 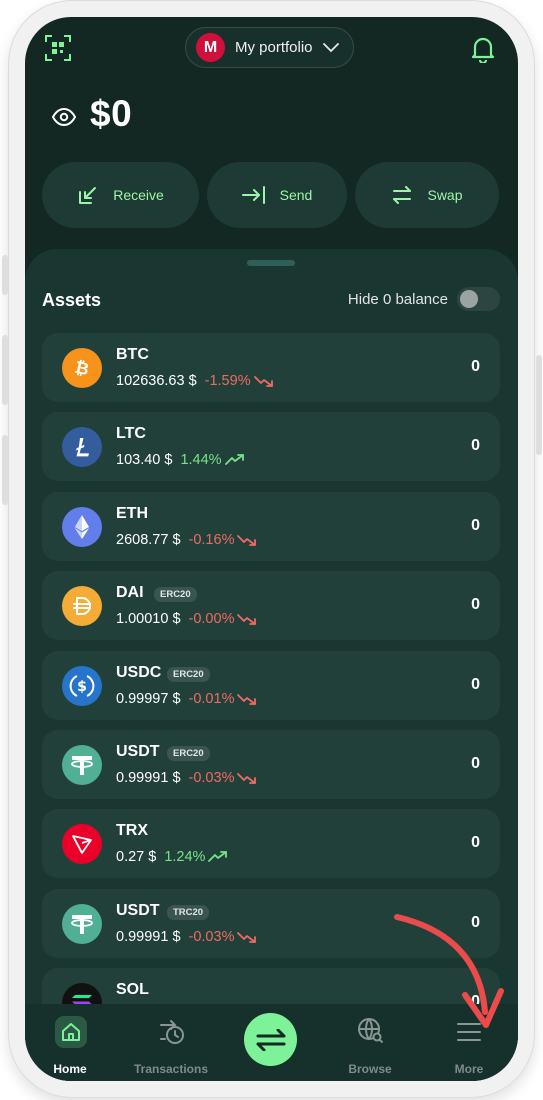 What do you see at coordinates (132, 990) in the screenshot?
I see `asset-symbol: SOL` at bounding box center [132, 990].